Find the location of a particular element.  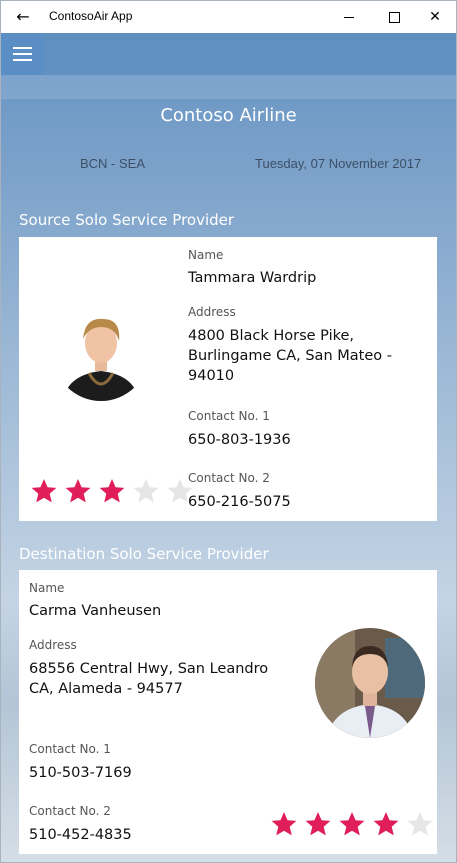

source-contact2-label: Contact No. 2 is located at coordinates (229, 478).